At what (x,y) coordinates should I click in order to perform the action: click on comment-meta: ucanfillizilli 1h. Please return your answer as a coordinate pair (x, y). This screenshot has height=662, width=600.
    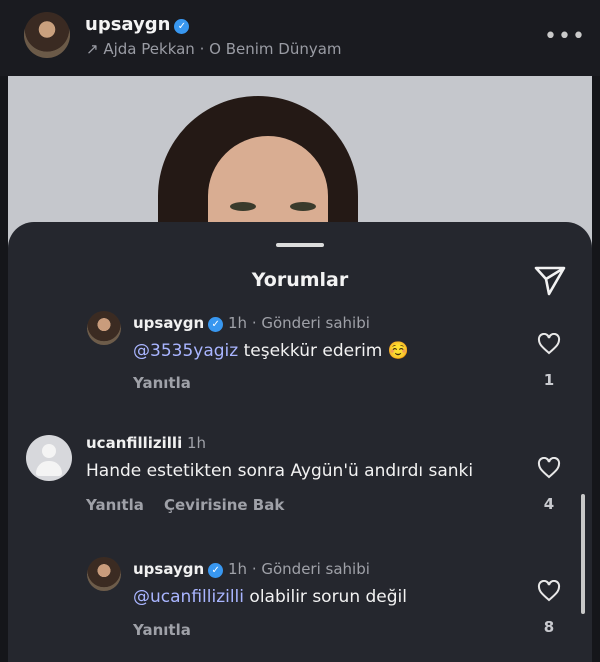
    Looking at the image, I should click on (146, 443).